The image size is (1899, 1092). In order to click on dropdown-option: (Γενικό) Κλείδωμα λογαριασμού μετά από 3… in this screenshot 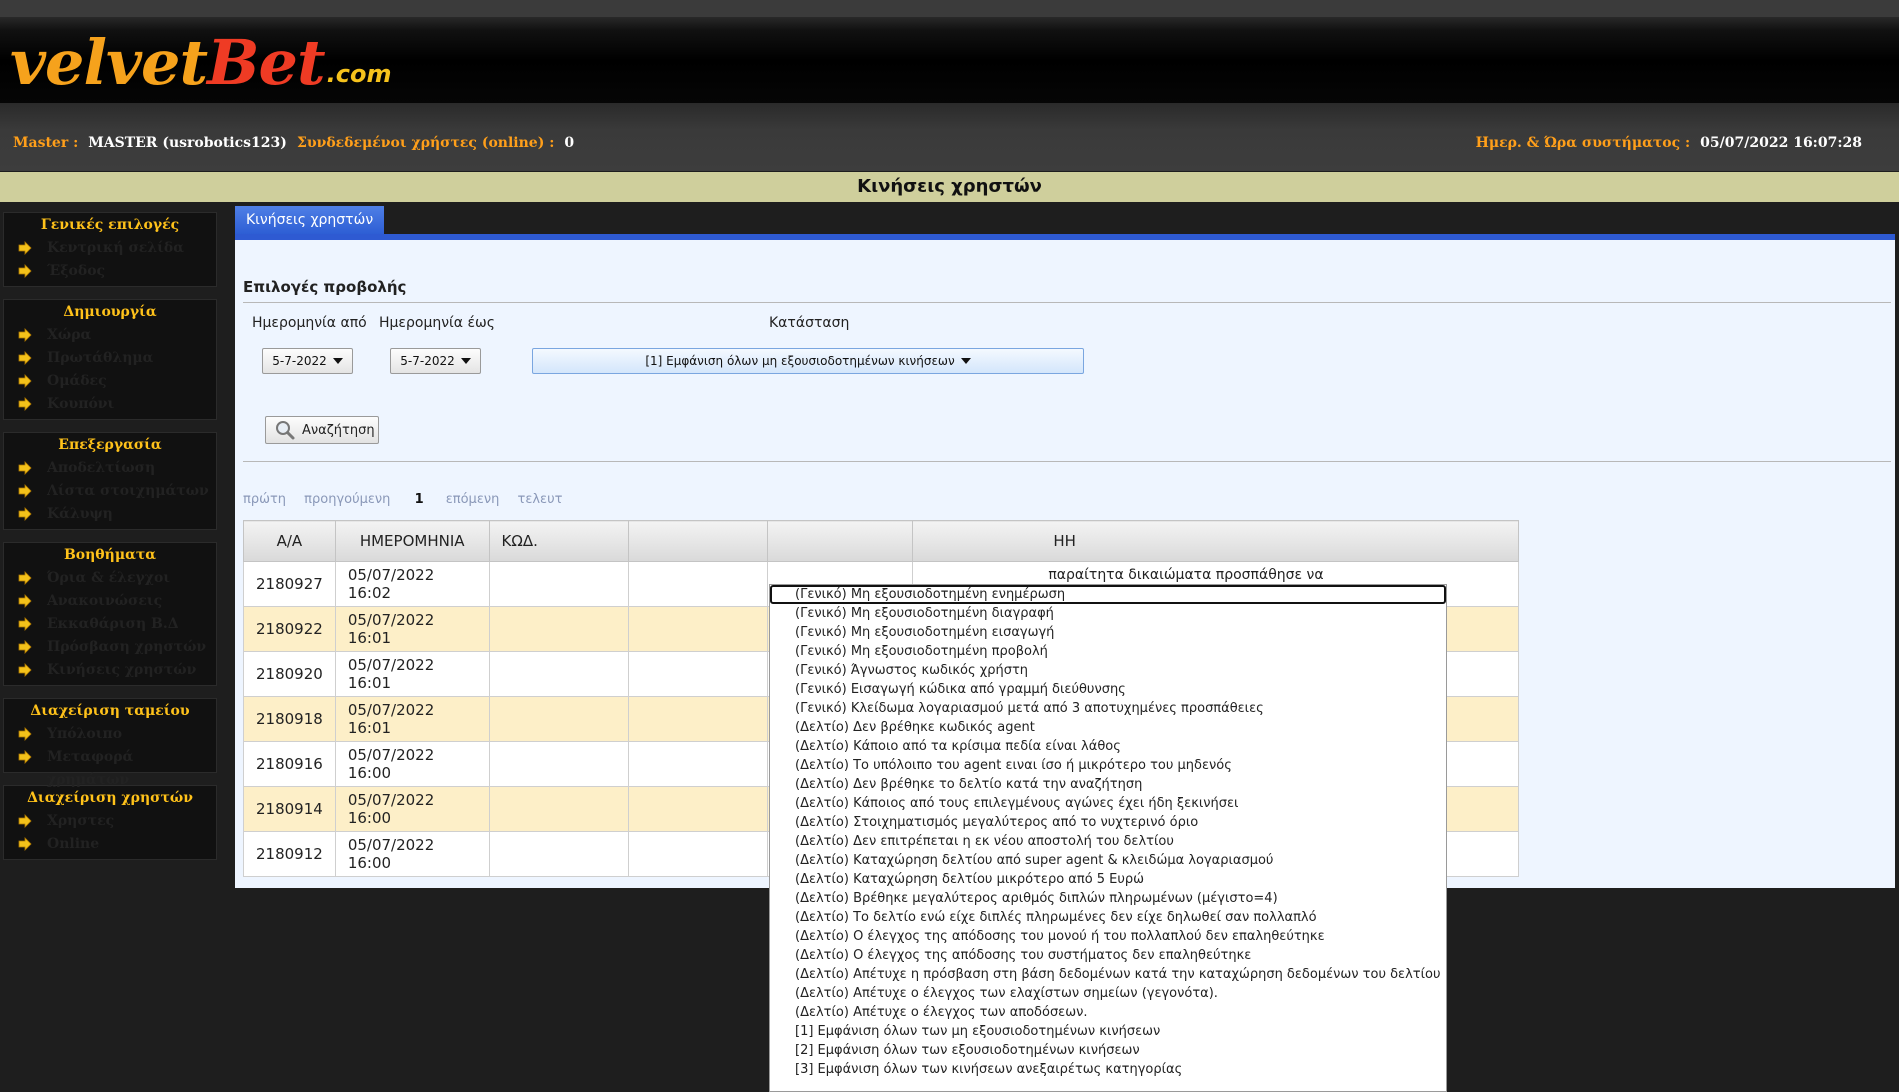, I will do `click(1108, 708)`.